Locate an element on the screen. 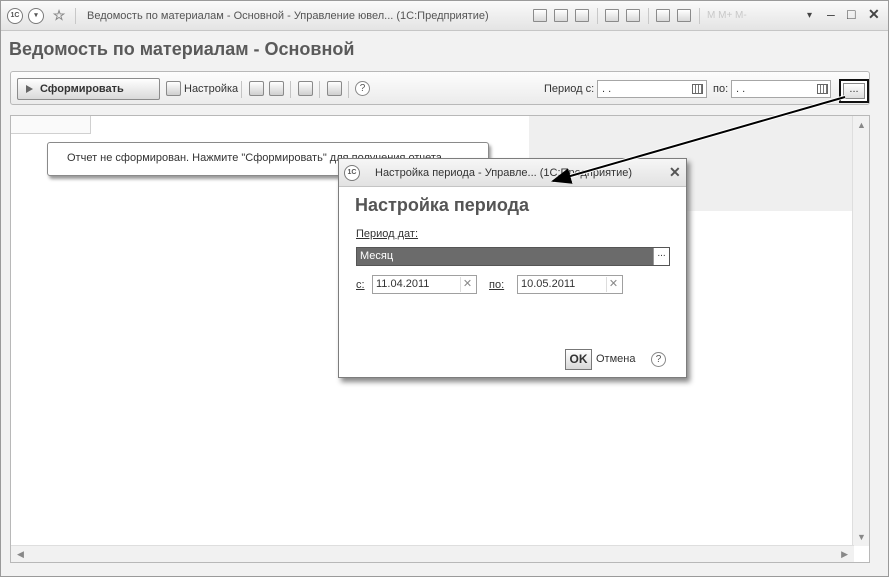  date-to-input: 10.05.2011 ✕ is located at coordinates (570, 284).